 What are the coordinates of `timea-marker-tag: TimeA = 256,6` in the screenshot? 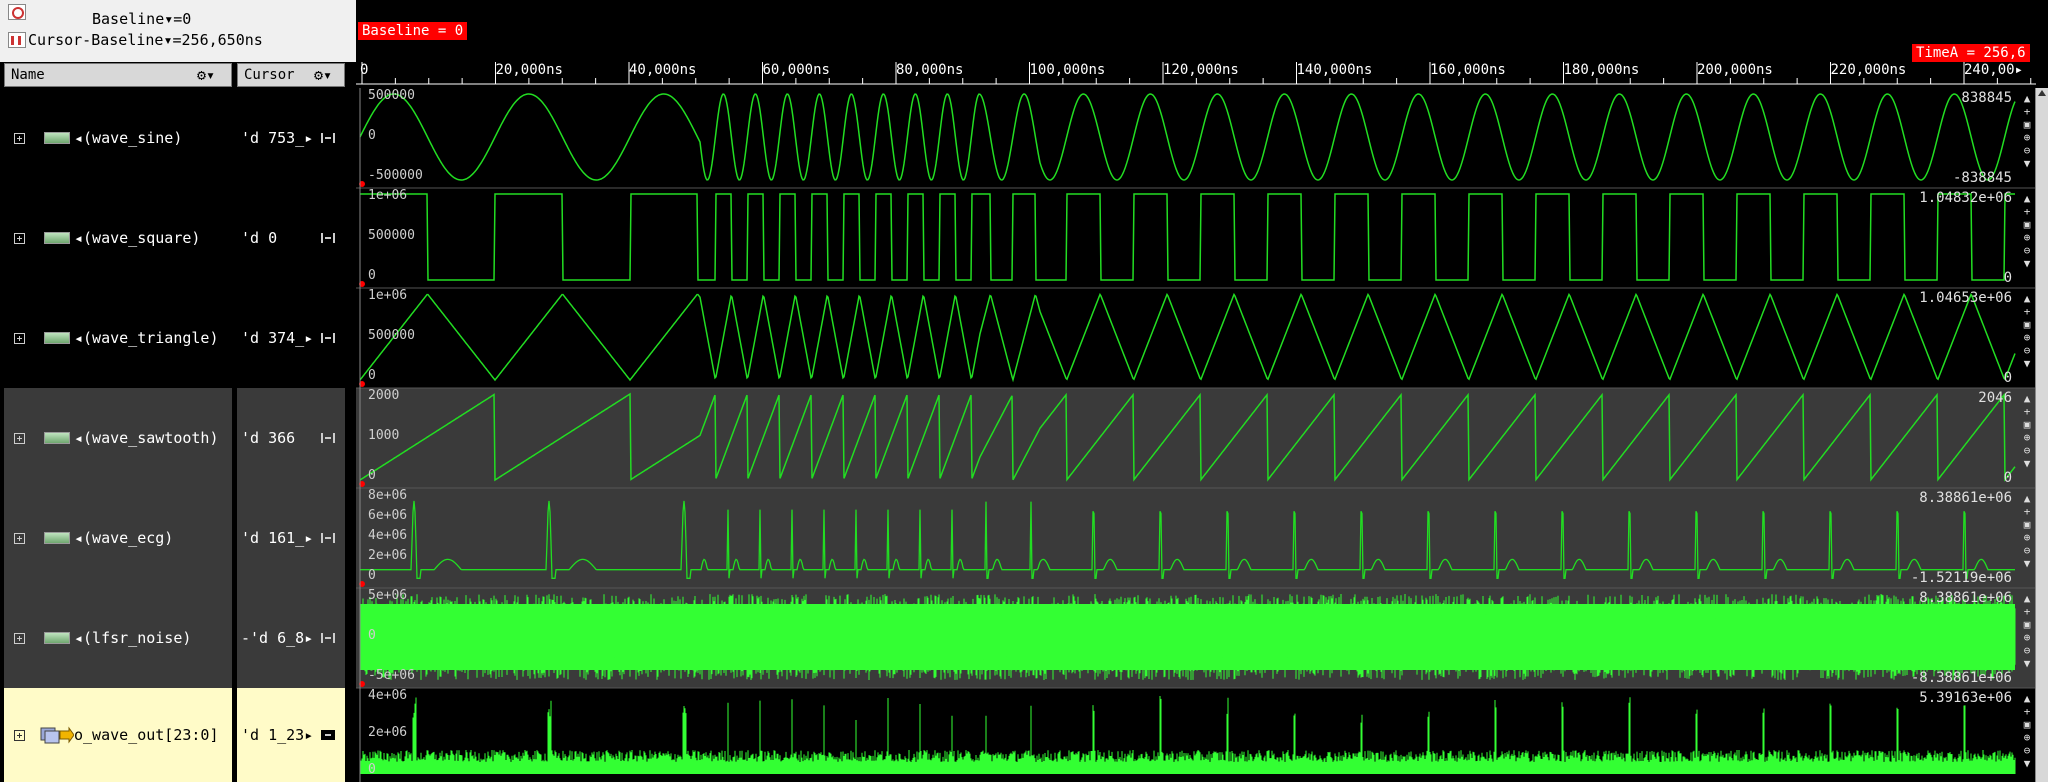 It's located at (1971, 53).